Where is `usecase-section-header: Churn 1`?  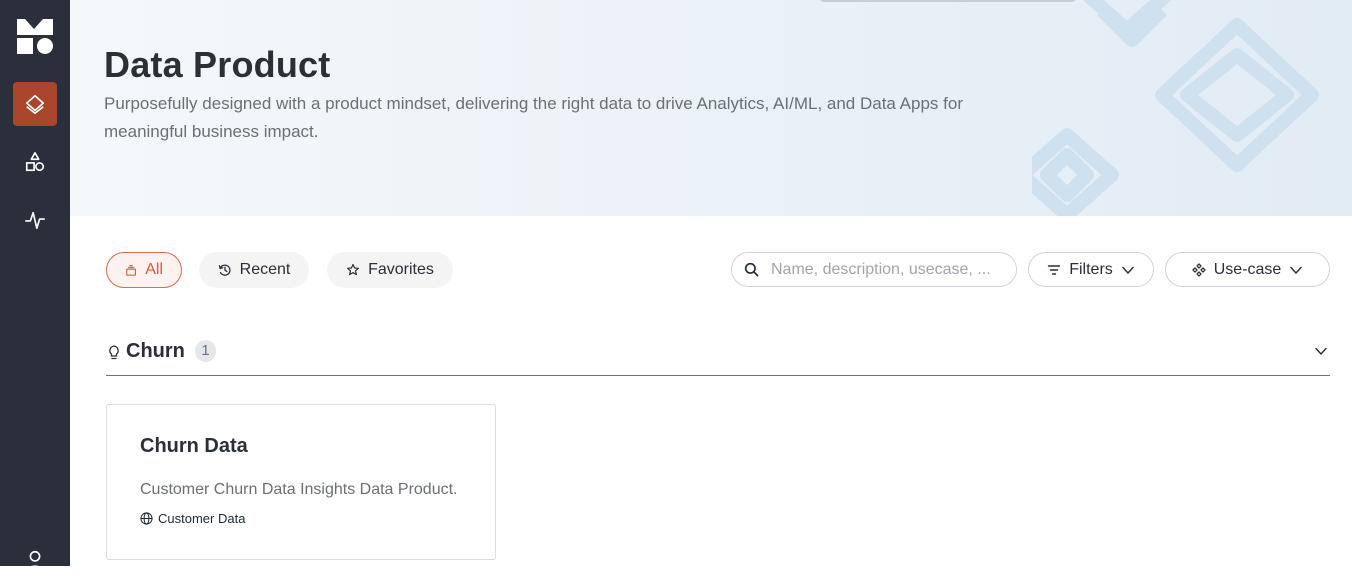
usecase-section-header: Churn 1 is located at coordinates (718, 356).